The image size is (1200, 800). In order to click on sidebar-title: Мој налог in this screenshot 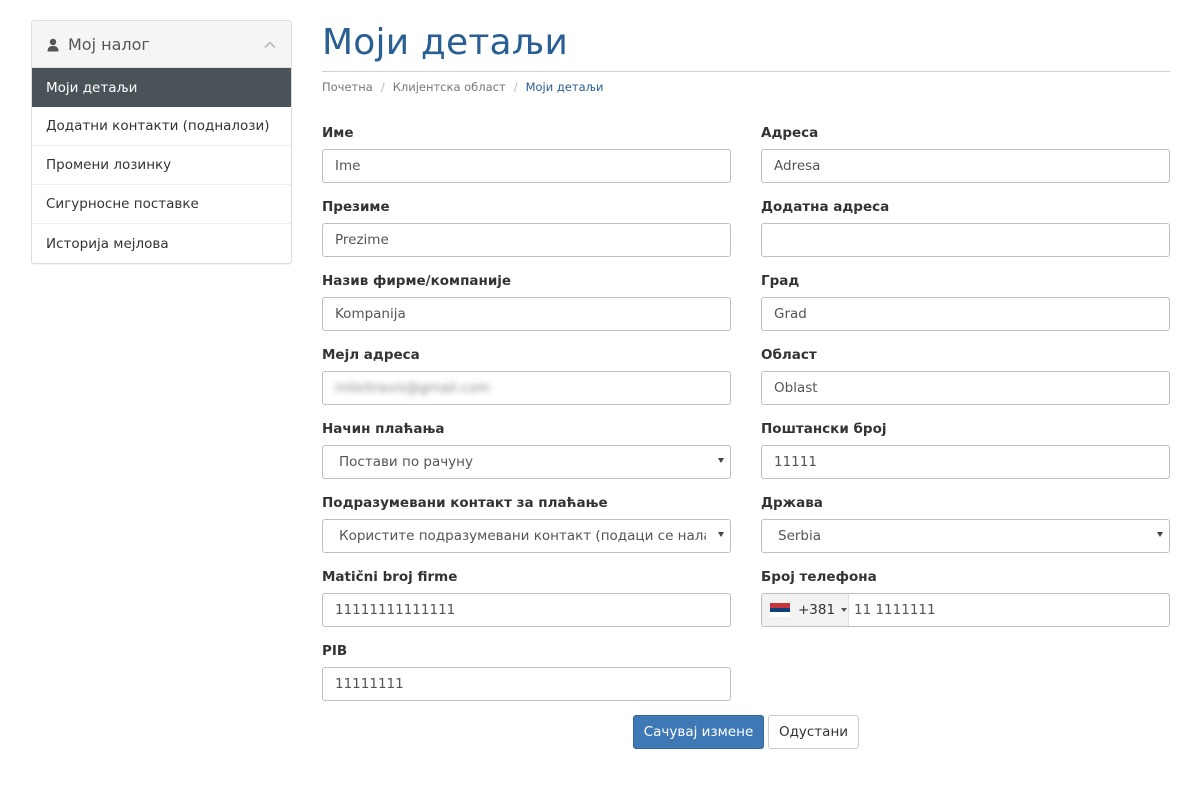, I will do `click(109, 44)`.